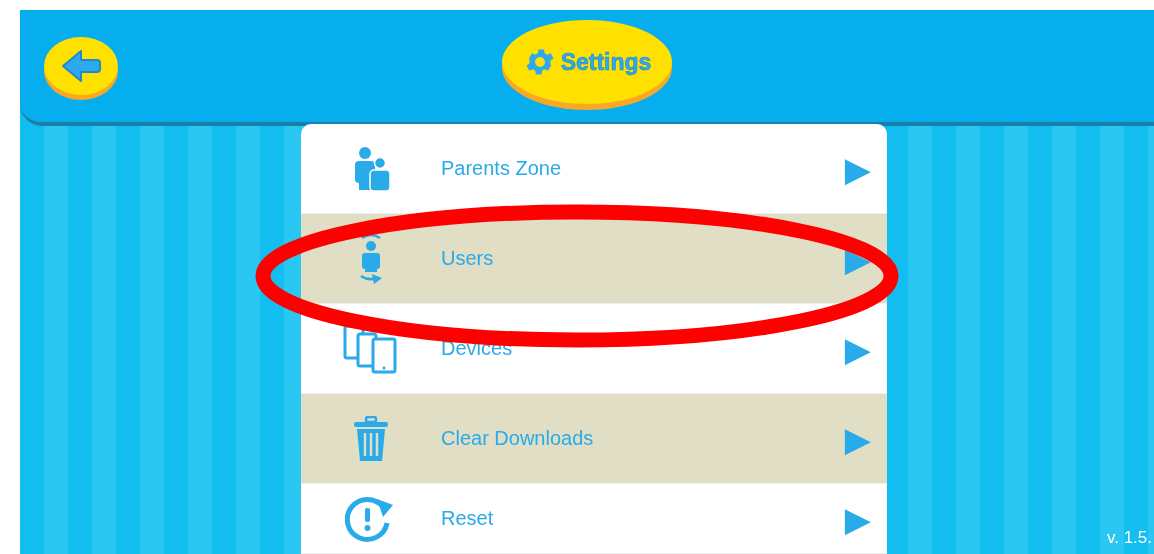  Describe the element at coordinates (81, 66) in the screenshot. I see `left-arrow-icon` at that location.